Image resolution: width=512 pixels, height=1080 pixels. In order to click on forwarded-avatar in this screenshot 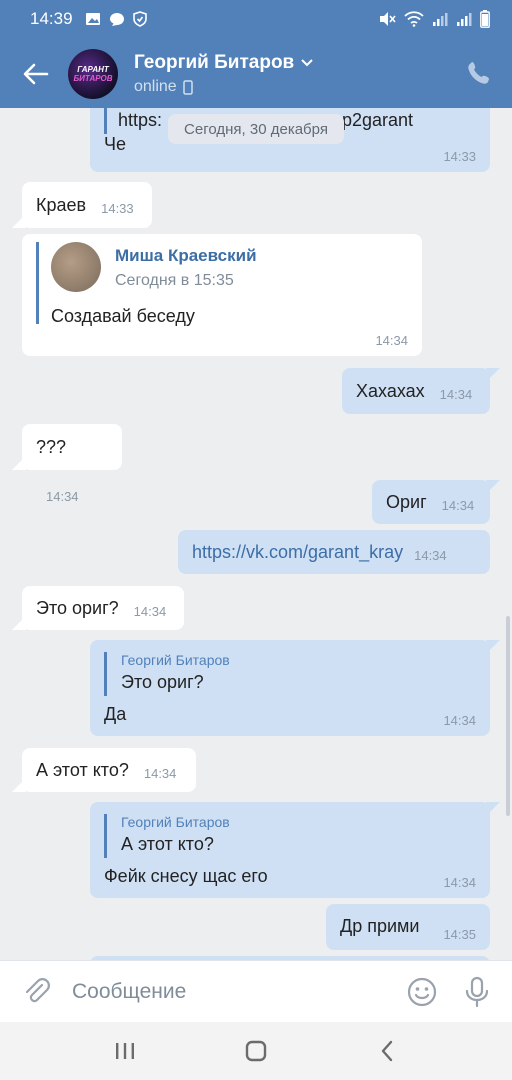, I will do `click(76, 267)`.